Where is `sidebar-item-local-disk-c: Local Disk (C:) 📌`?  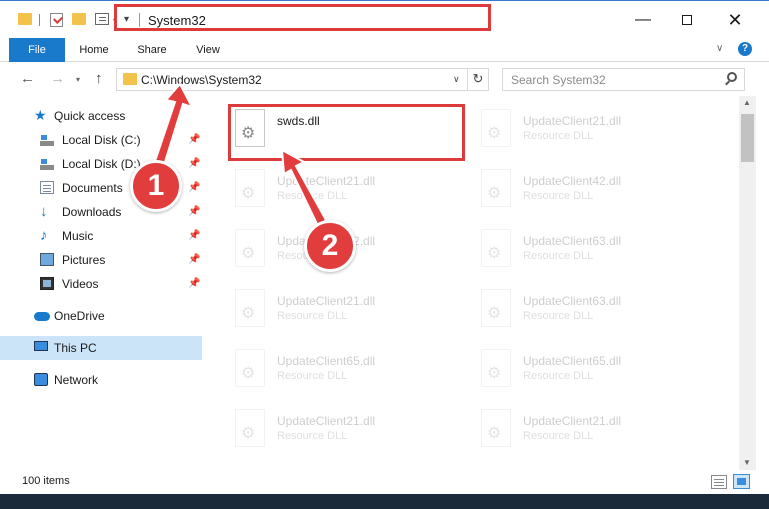 sidebar-item-local-disk-c: Local Disk (C:) 📌 is located at coordinates (101, 140).